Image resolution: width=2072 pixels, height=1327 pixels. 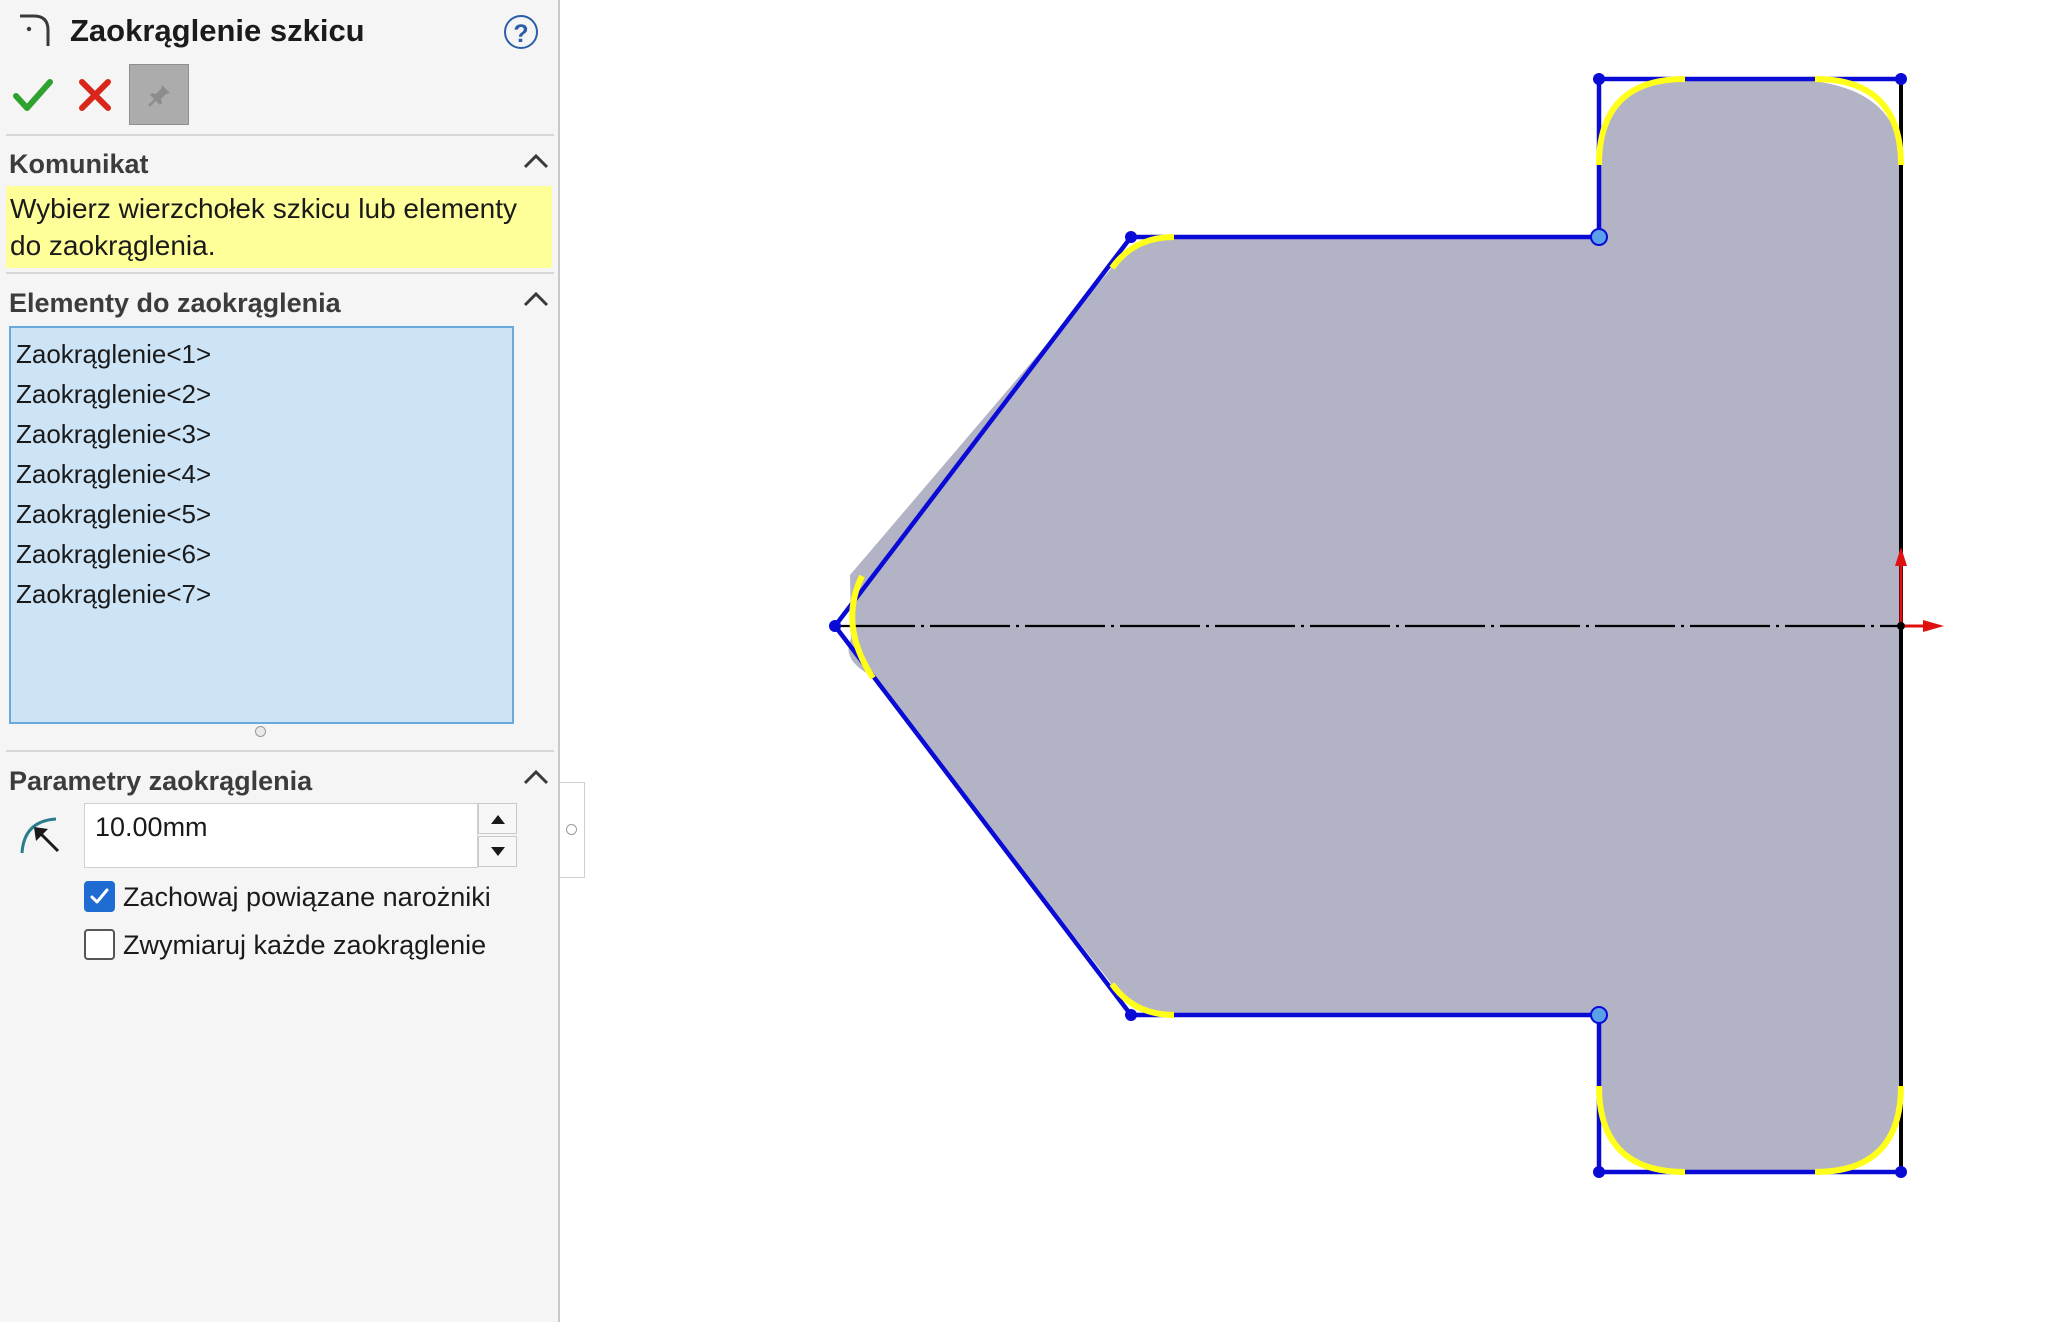 What do you see at coordinates (304, 945) in the screenshot?
I see `dimension-each-fillet-label: Zwymiaruj każde zaokrąglenie` at bounding box center [304, 945].